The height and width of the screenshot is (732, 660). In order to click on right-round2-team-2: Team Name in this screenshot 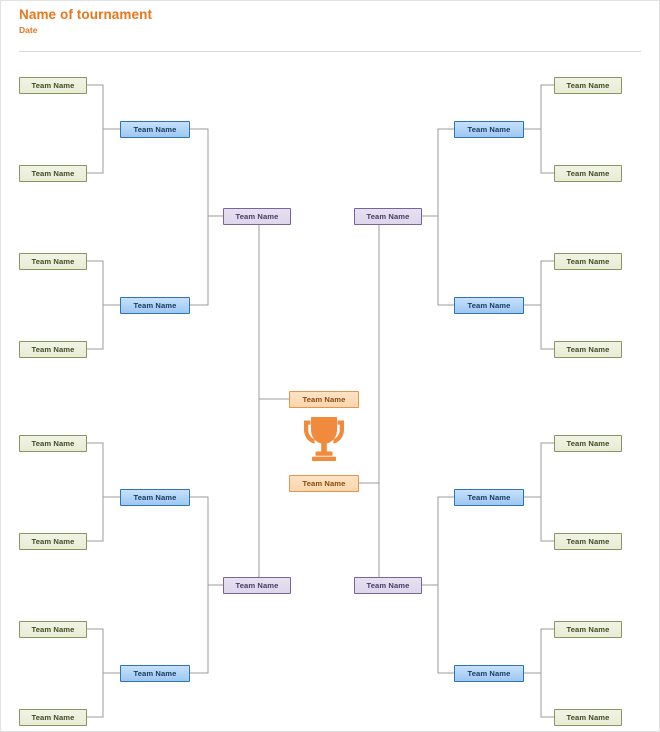, I will do `click(489, 305)`.